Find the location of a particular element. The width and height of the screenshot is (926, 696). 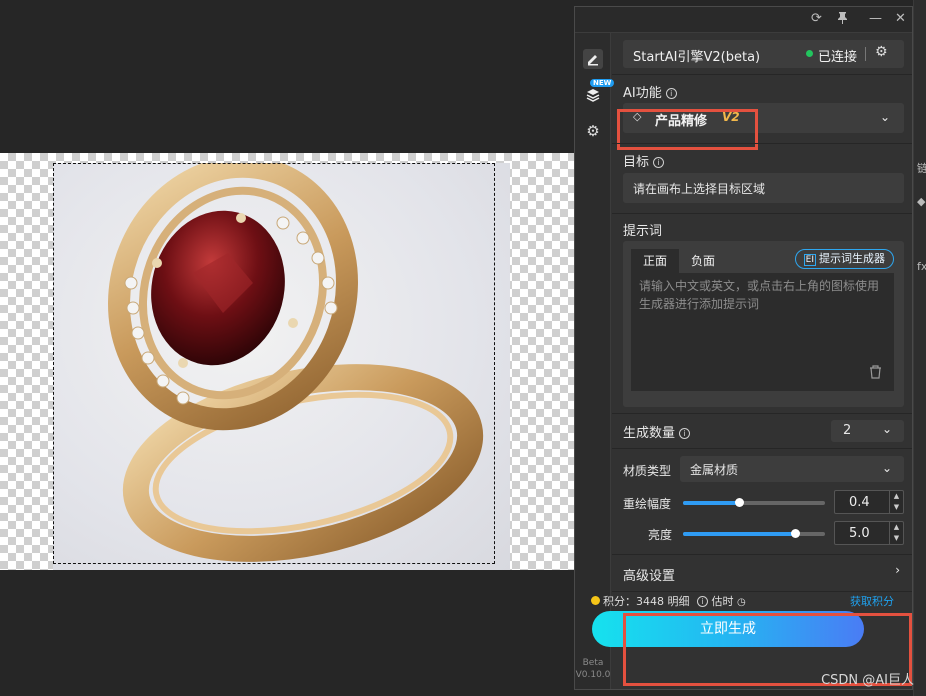

gear-icon: ⚙ is located at coordinates (593, 131).